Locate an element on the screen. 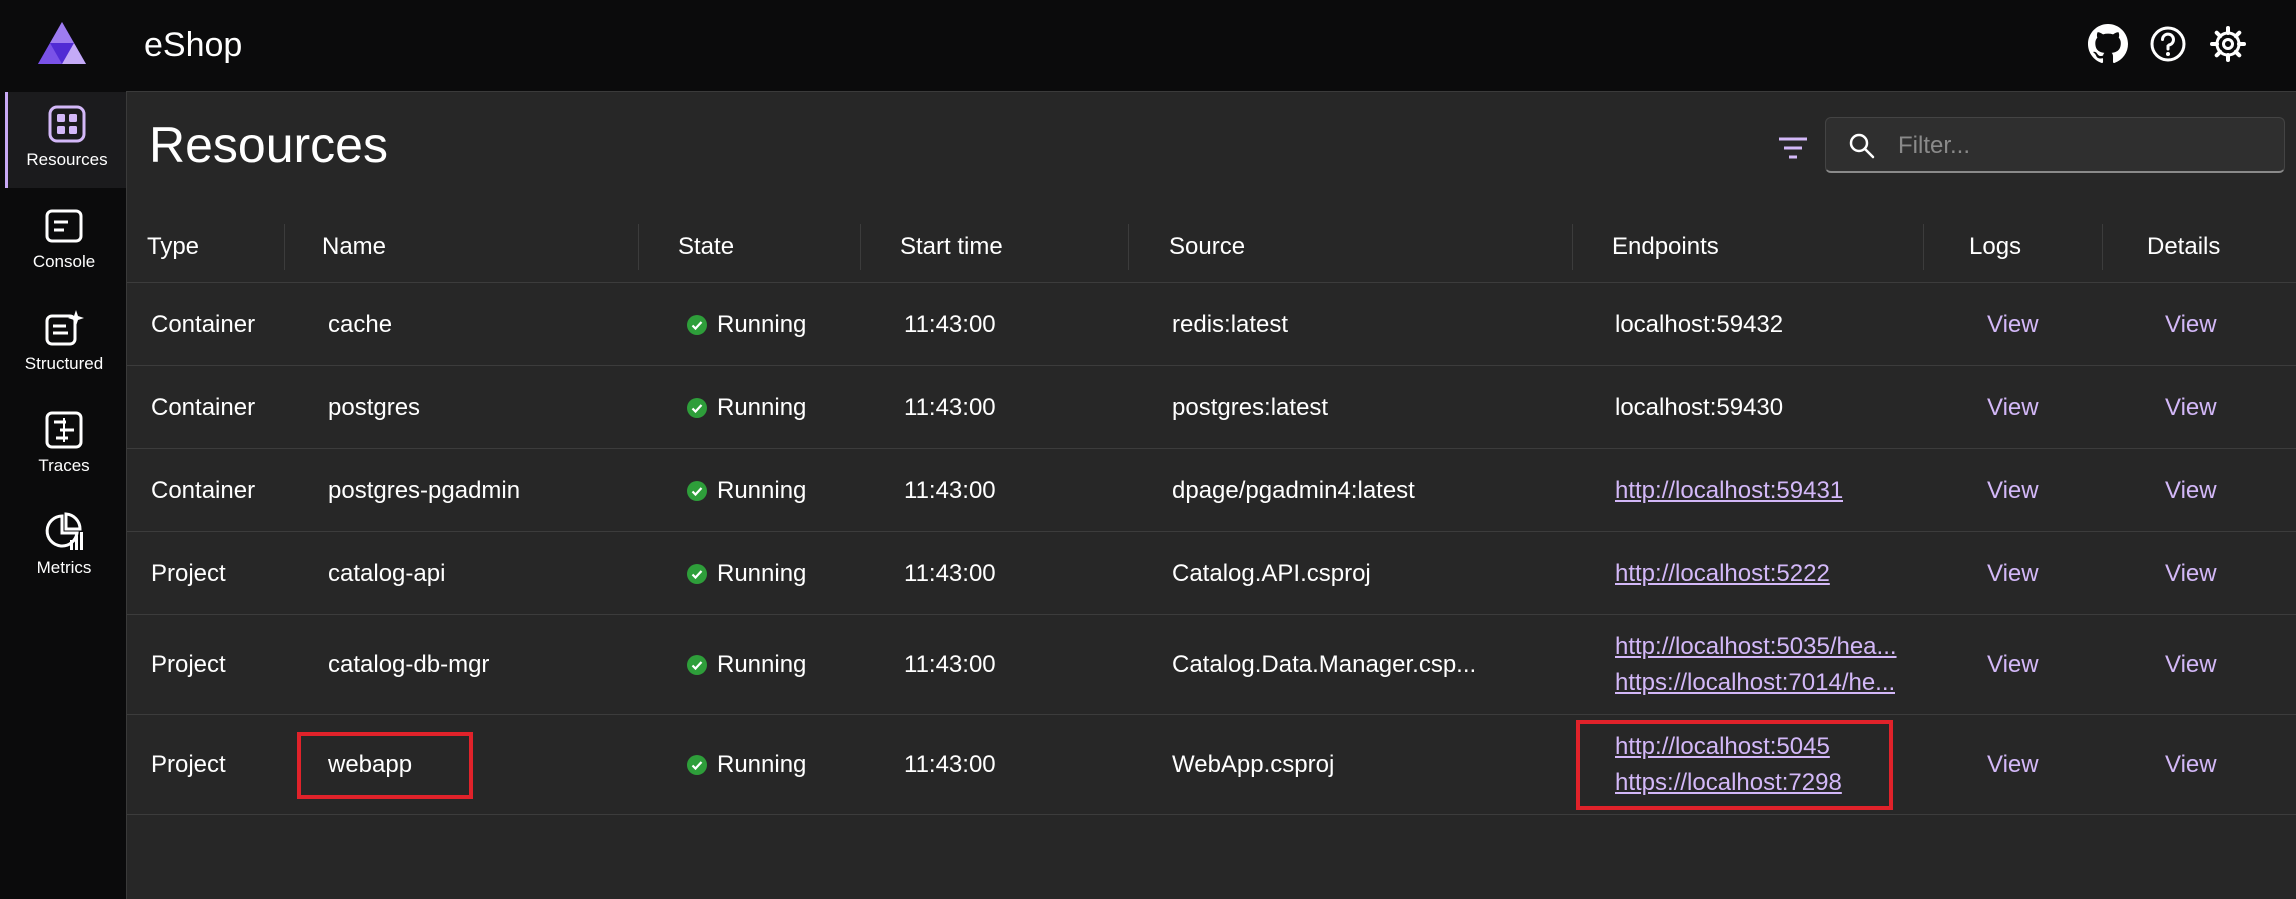  metrics-icon is located at coordinates (64, 531).